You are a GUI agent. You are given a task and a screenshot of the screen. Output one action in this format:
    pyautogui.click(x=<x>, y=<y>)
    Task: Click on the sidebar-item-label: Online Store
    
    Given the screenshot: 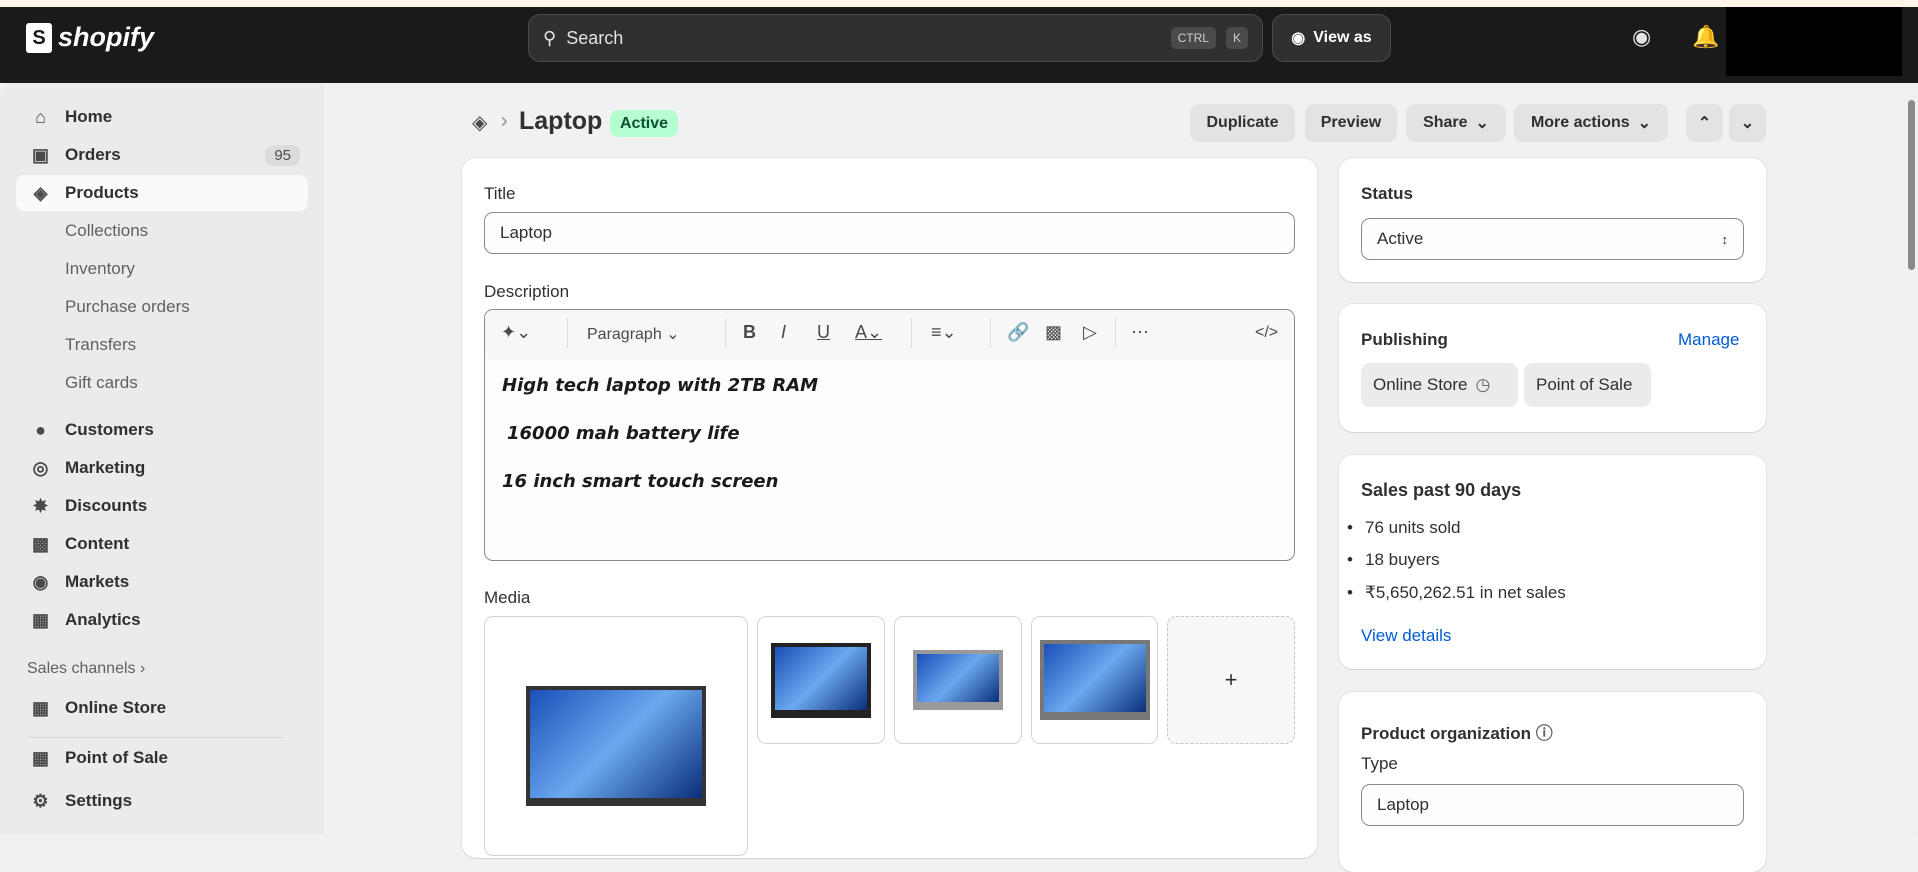 What is the action you would take?
    pyautogui.click(x=116, y=707)
    